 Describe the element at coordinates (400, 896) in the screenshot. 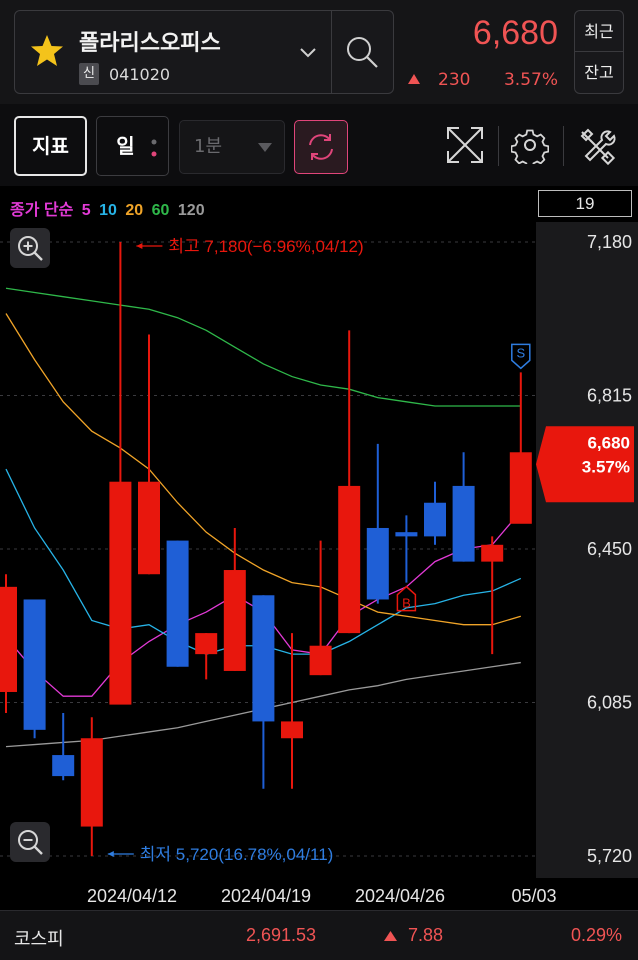

I see `x-tick-label: 2024/04/26` at that location.